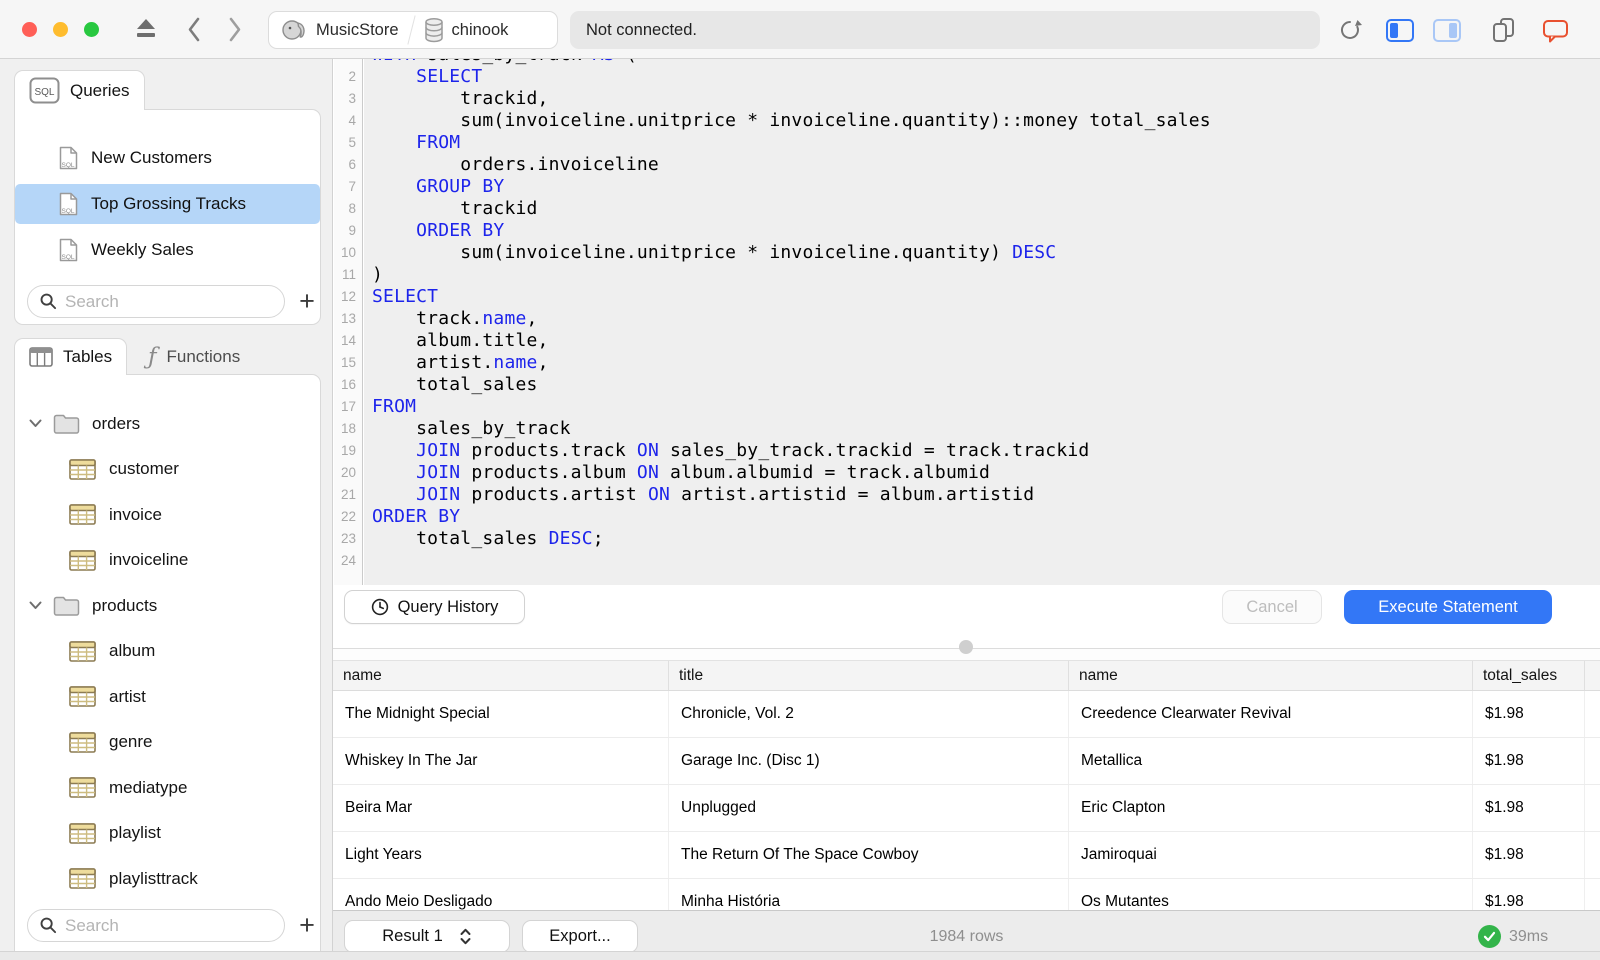 The height and width of the screenshot is (960, 1600). Describe the element at coordinates (160, 301) in the screenshot. I see `query-search-input` at that location.